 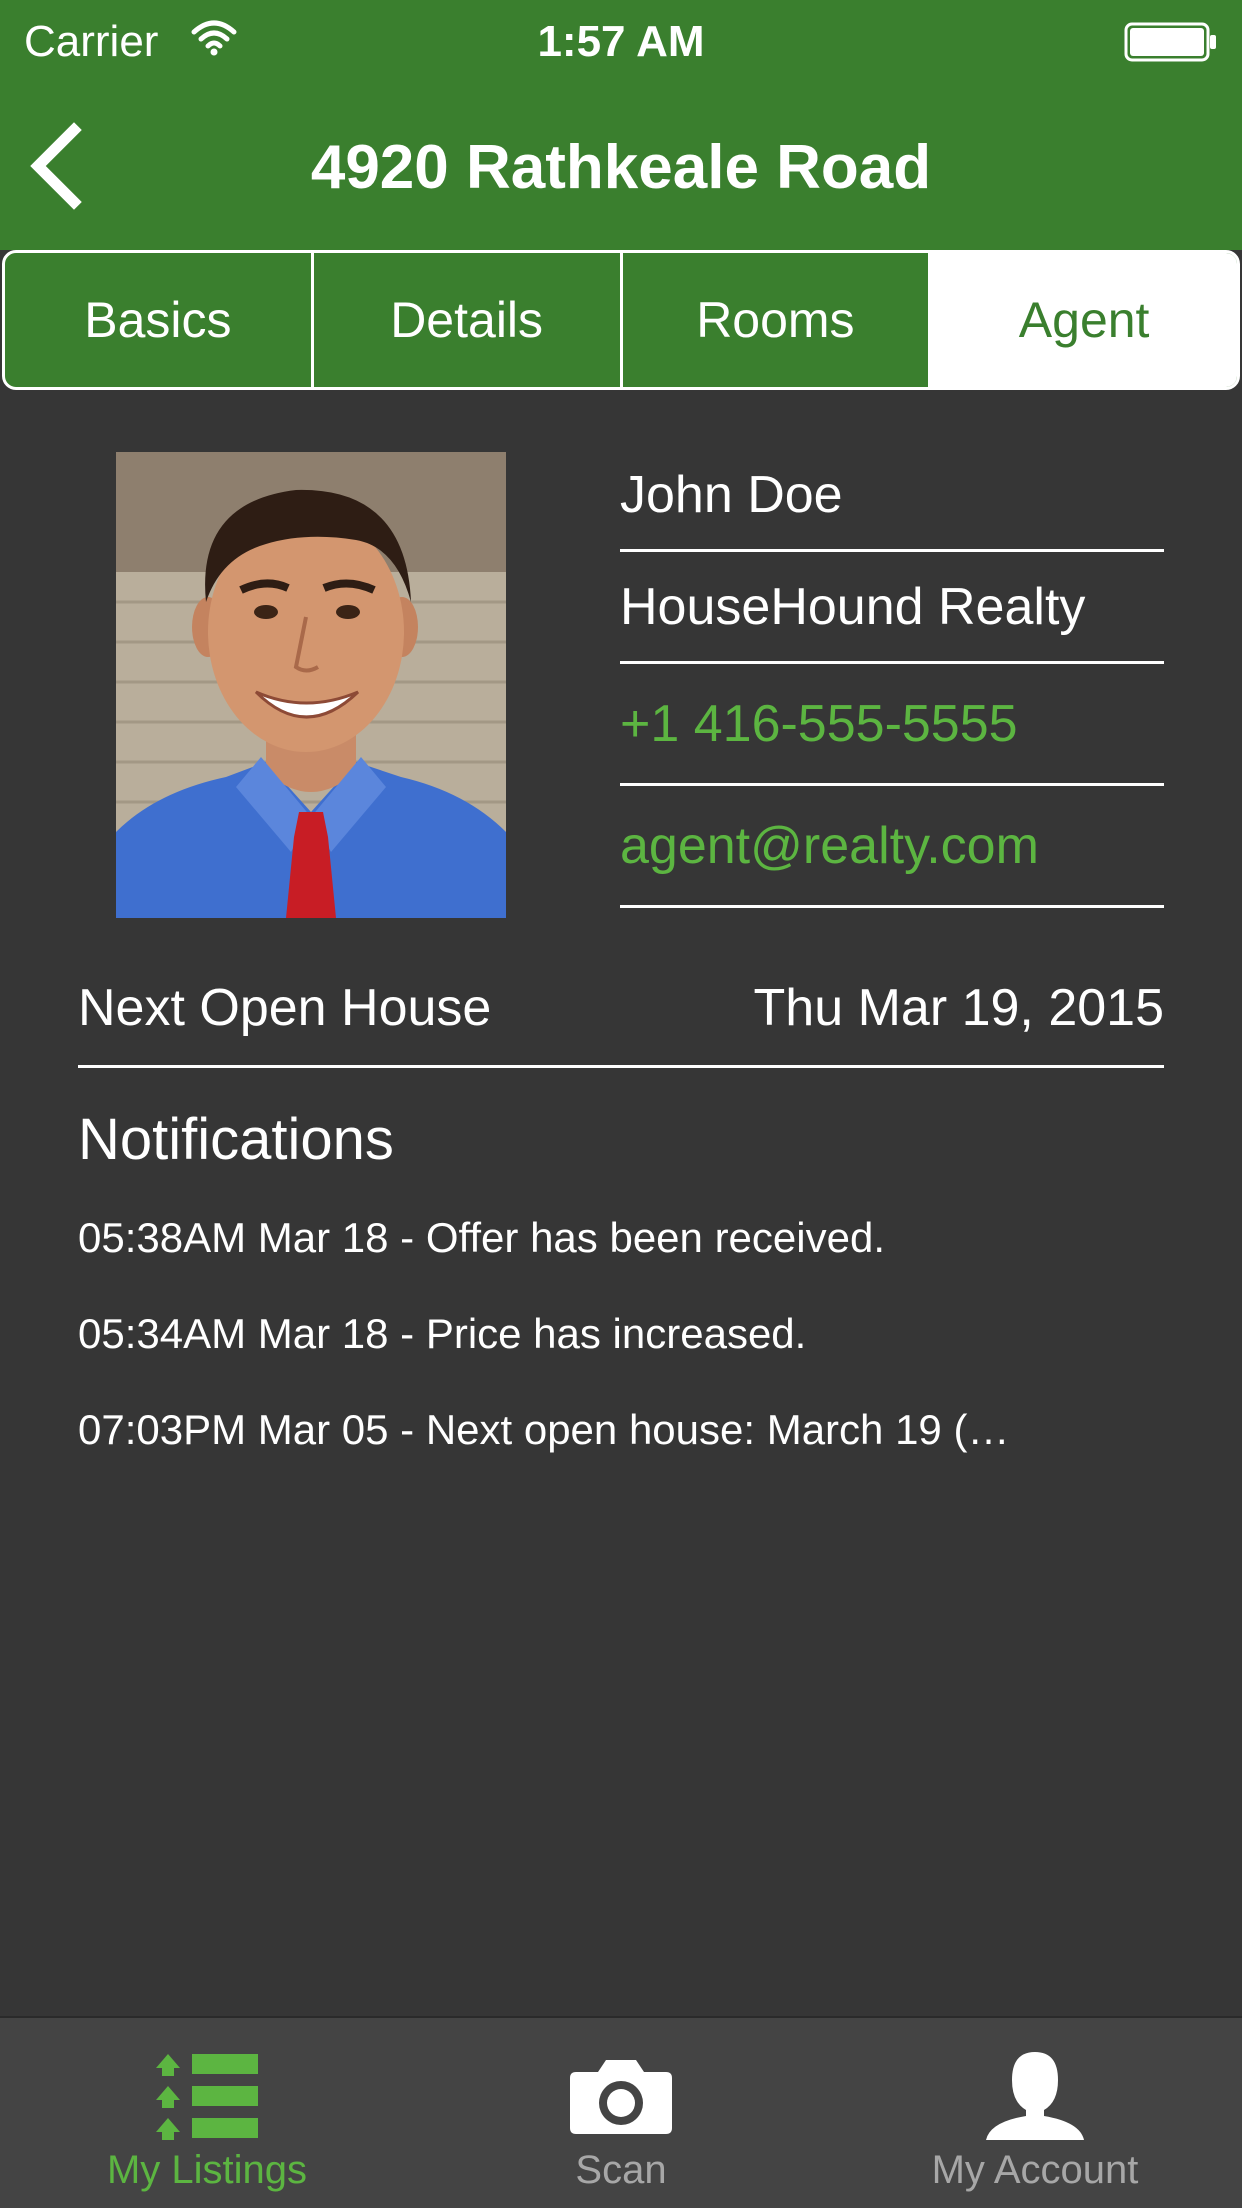 What do you see at coordinates (892, 847) in the screenshot?
I see `agent-email-link: agent@realty.com` at bounding box center [892, 847].